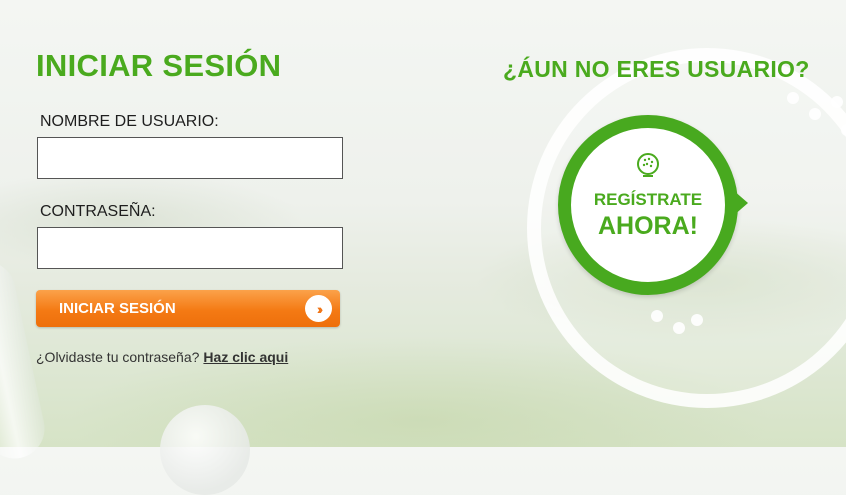 The width and height of the screenshot is (846, 495). What do you see at coordinates (129, 121) in the screenshot?
I see `username-label: NOMBRE DE USUARIO:` at bounding box center [129, 121].